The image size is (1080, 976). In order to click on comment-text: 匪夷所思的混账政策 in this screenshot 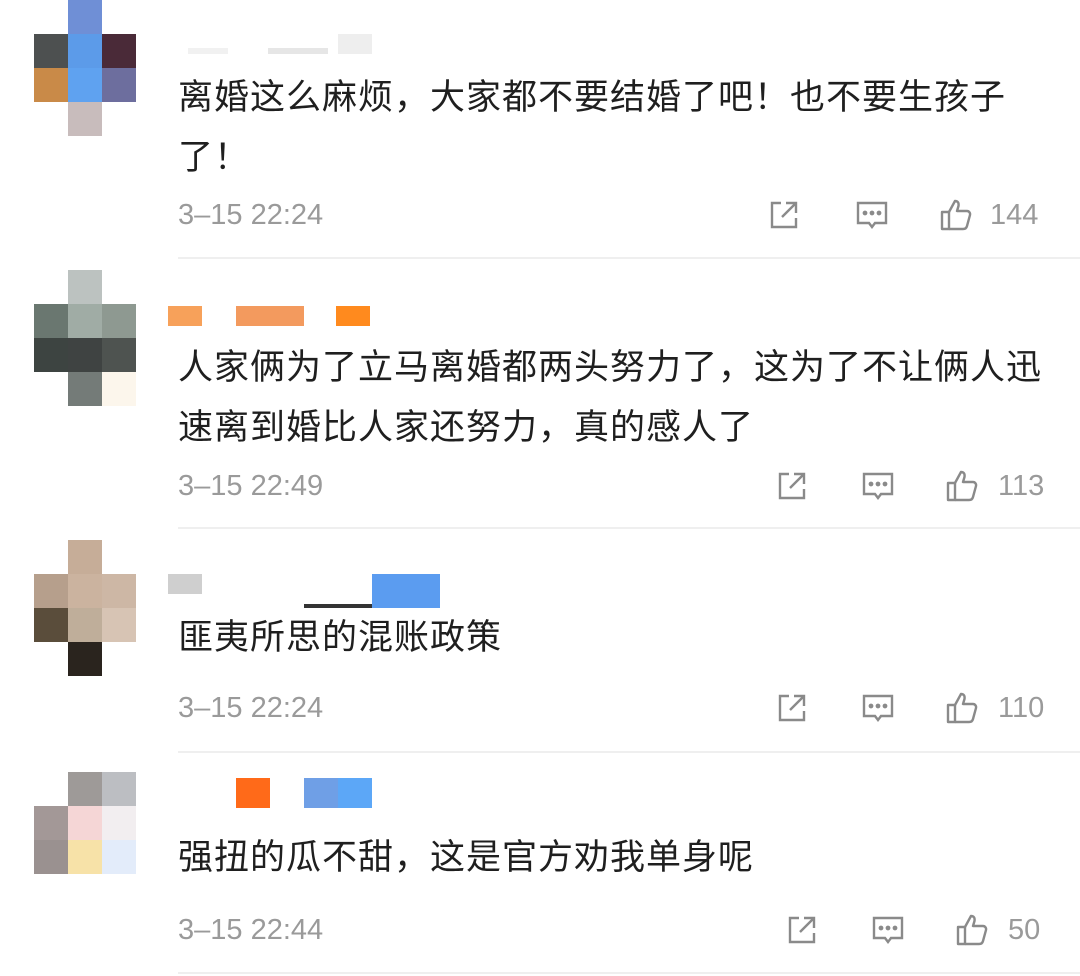, I will do `click(340, 638)`.